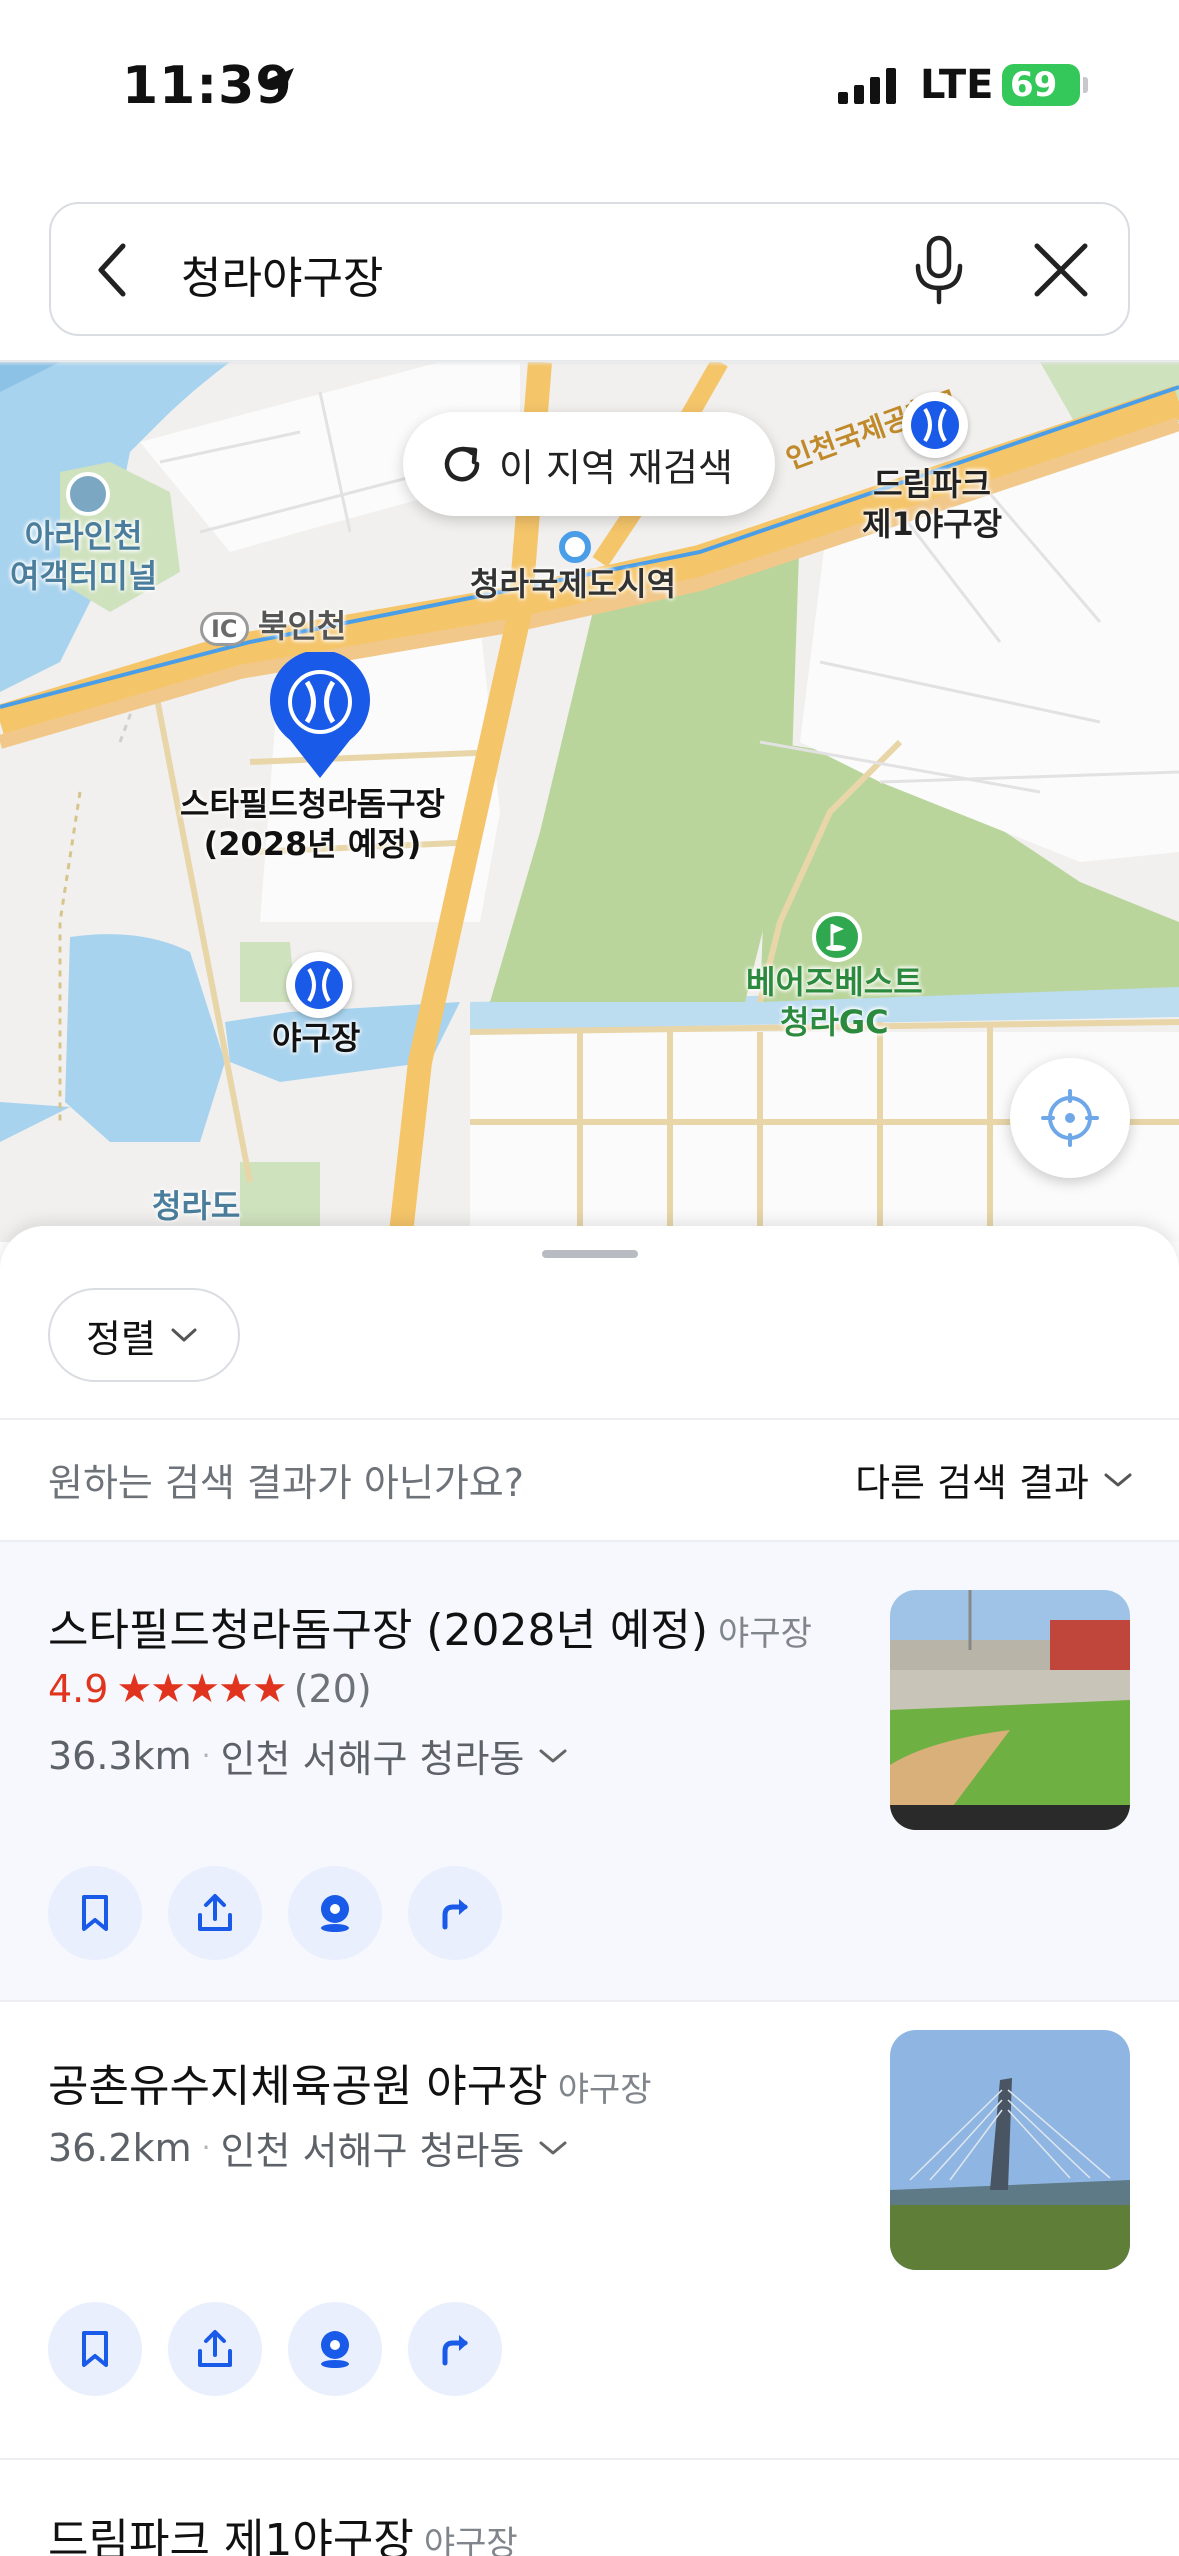 This screenshot has width=1179, height=2556. I want to click on station-label: 청라국제도시역, so click(573, 584).